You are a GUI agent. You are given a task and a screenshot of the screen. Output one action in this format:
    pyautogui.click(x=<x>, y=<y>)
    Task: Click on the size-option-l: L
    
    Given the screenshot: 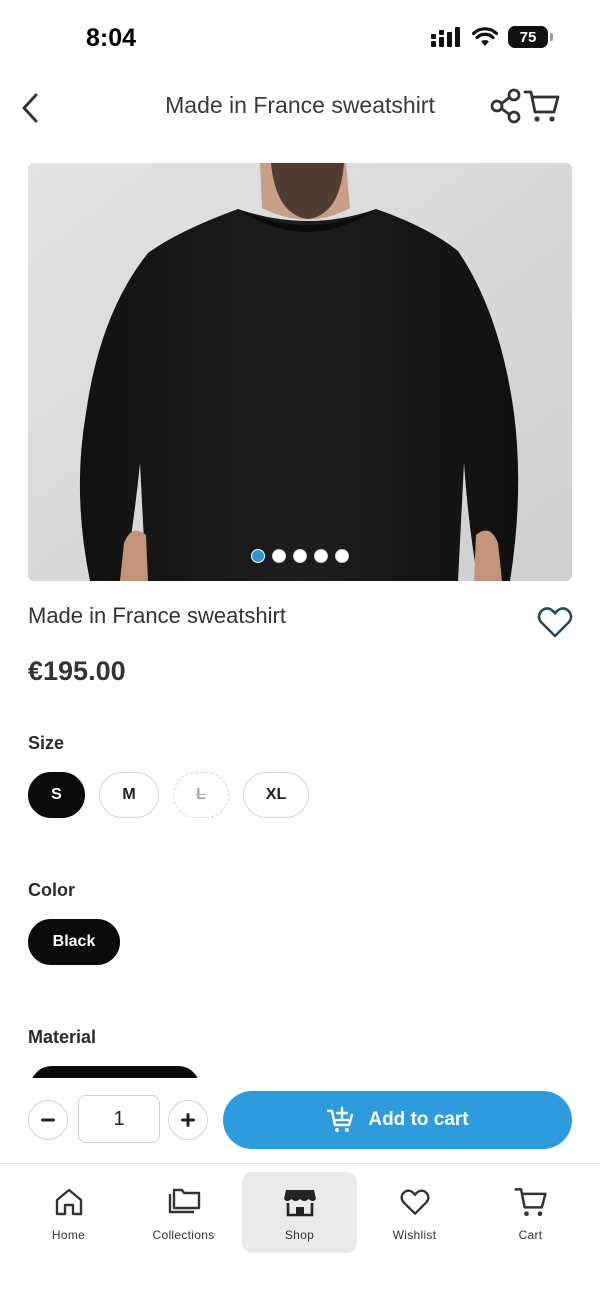 What is the action you would take?
    pyautogui.click(x=201, y=795)
    